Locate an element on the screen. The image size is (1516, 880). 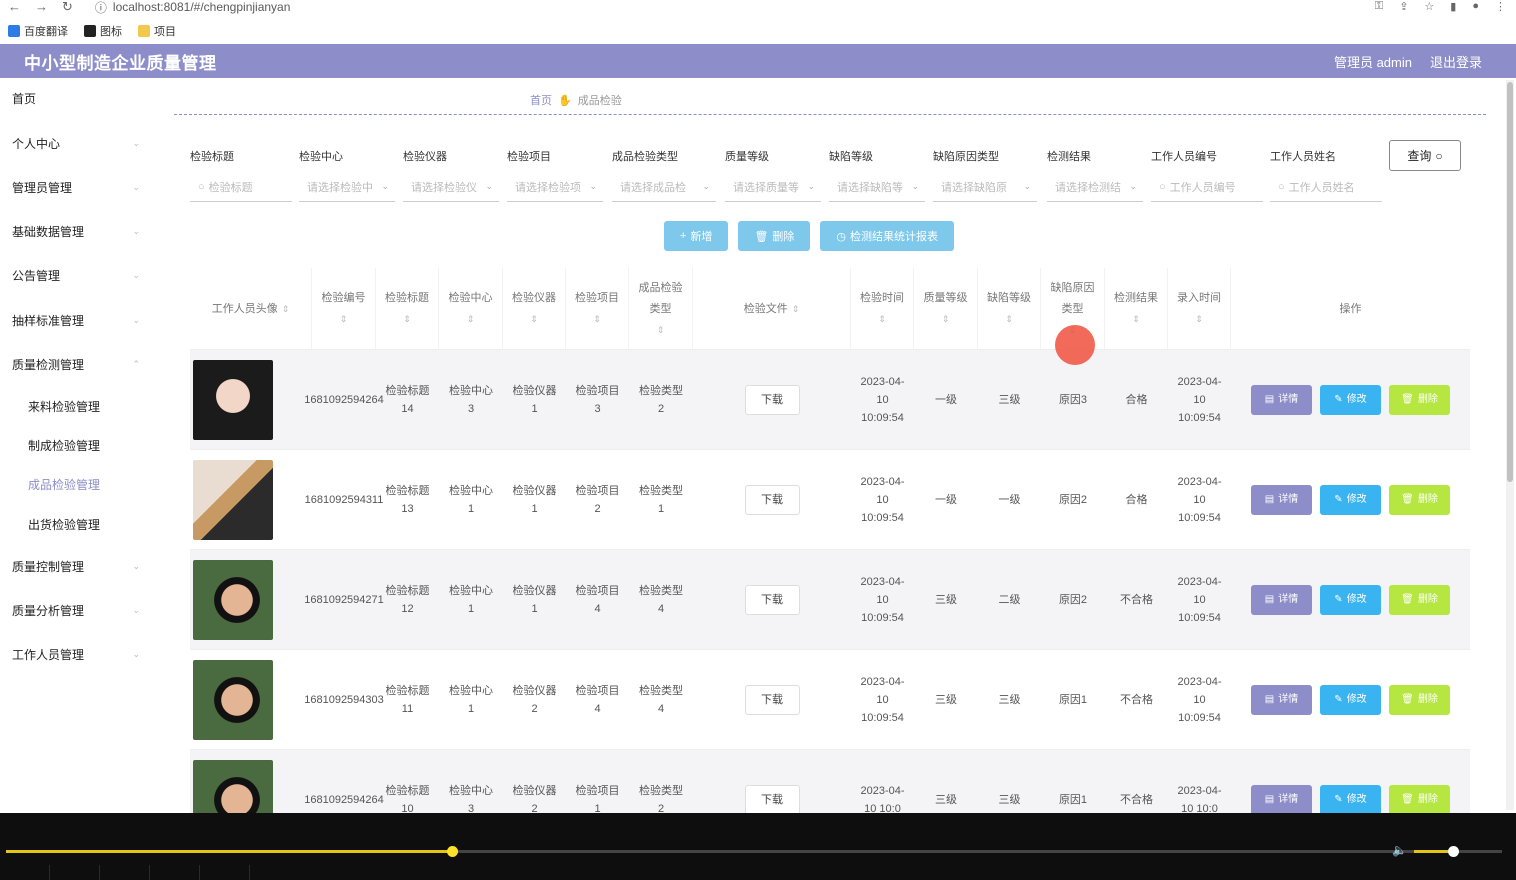
reload-icon: ↻ is located at coordinates (67, 7).